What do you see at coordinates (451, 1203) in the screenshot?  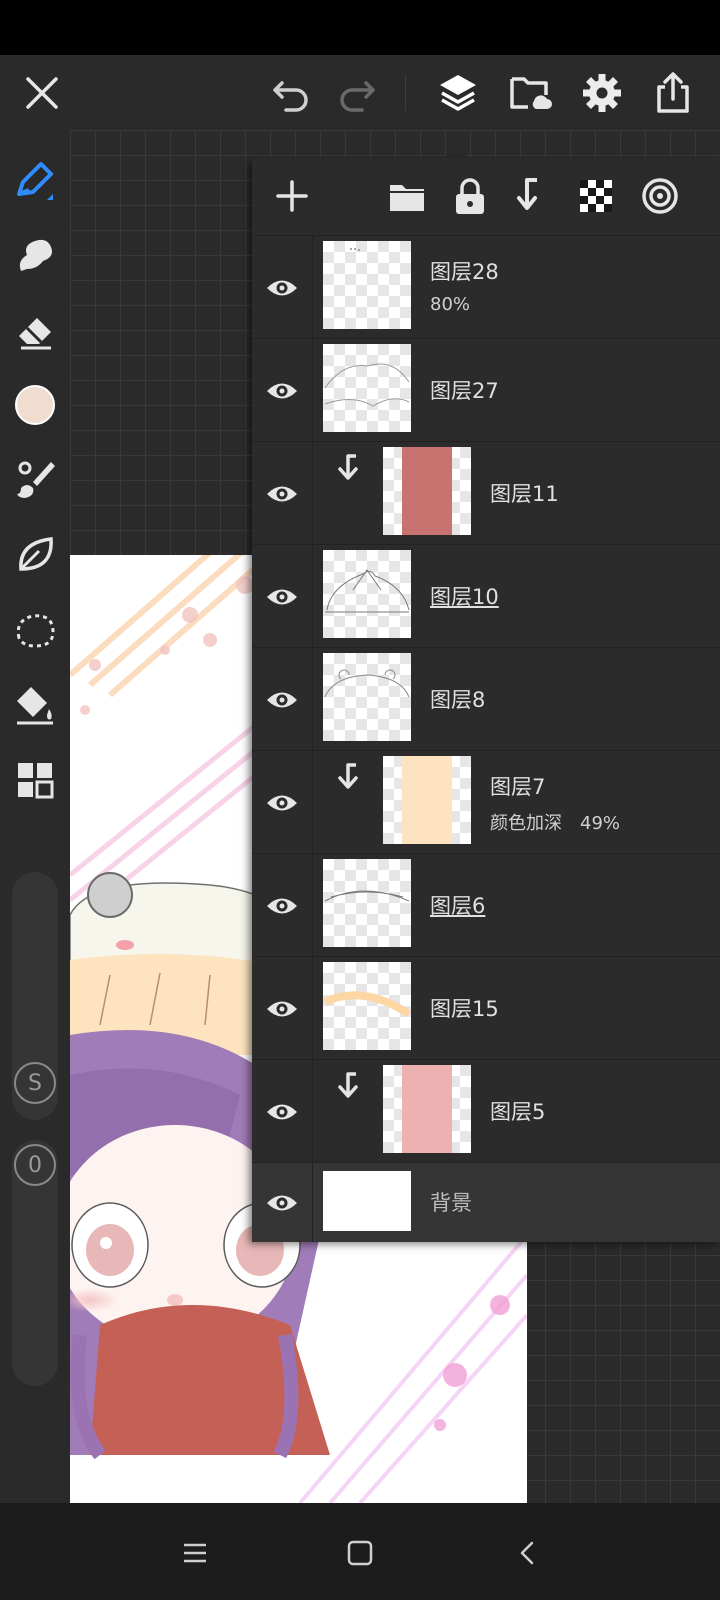 I see `layer-name: 背景` at bounding box center [451, 1203].